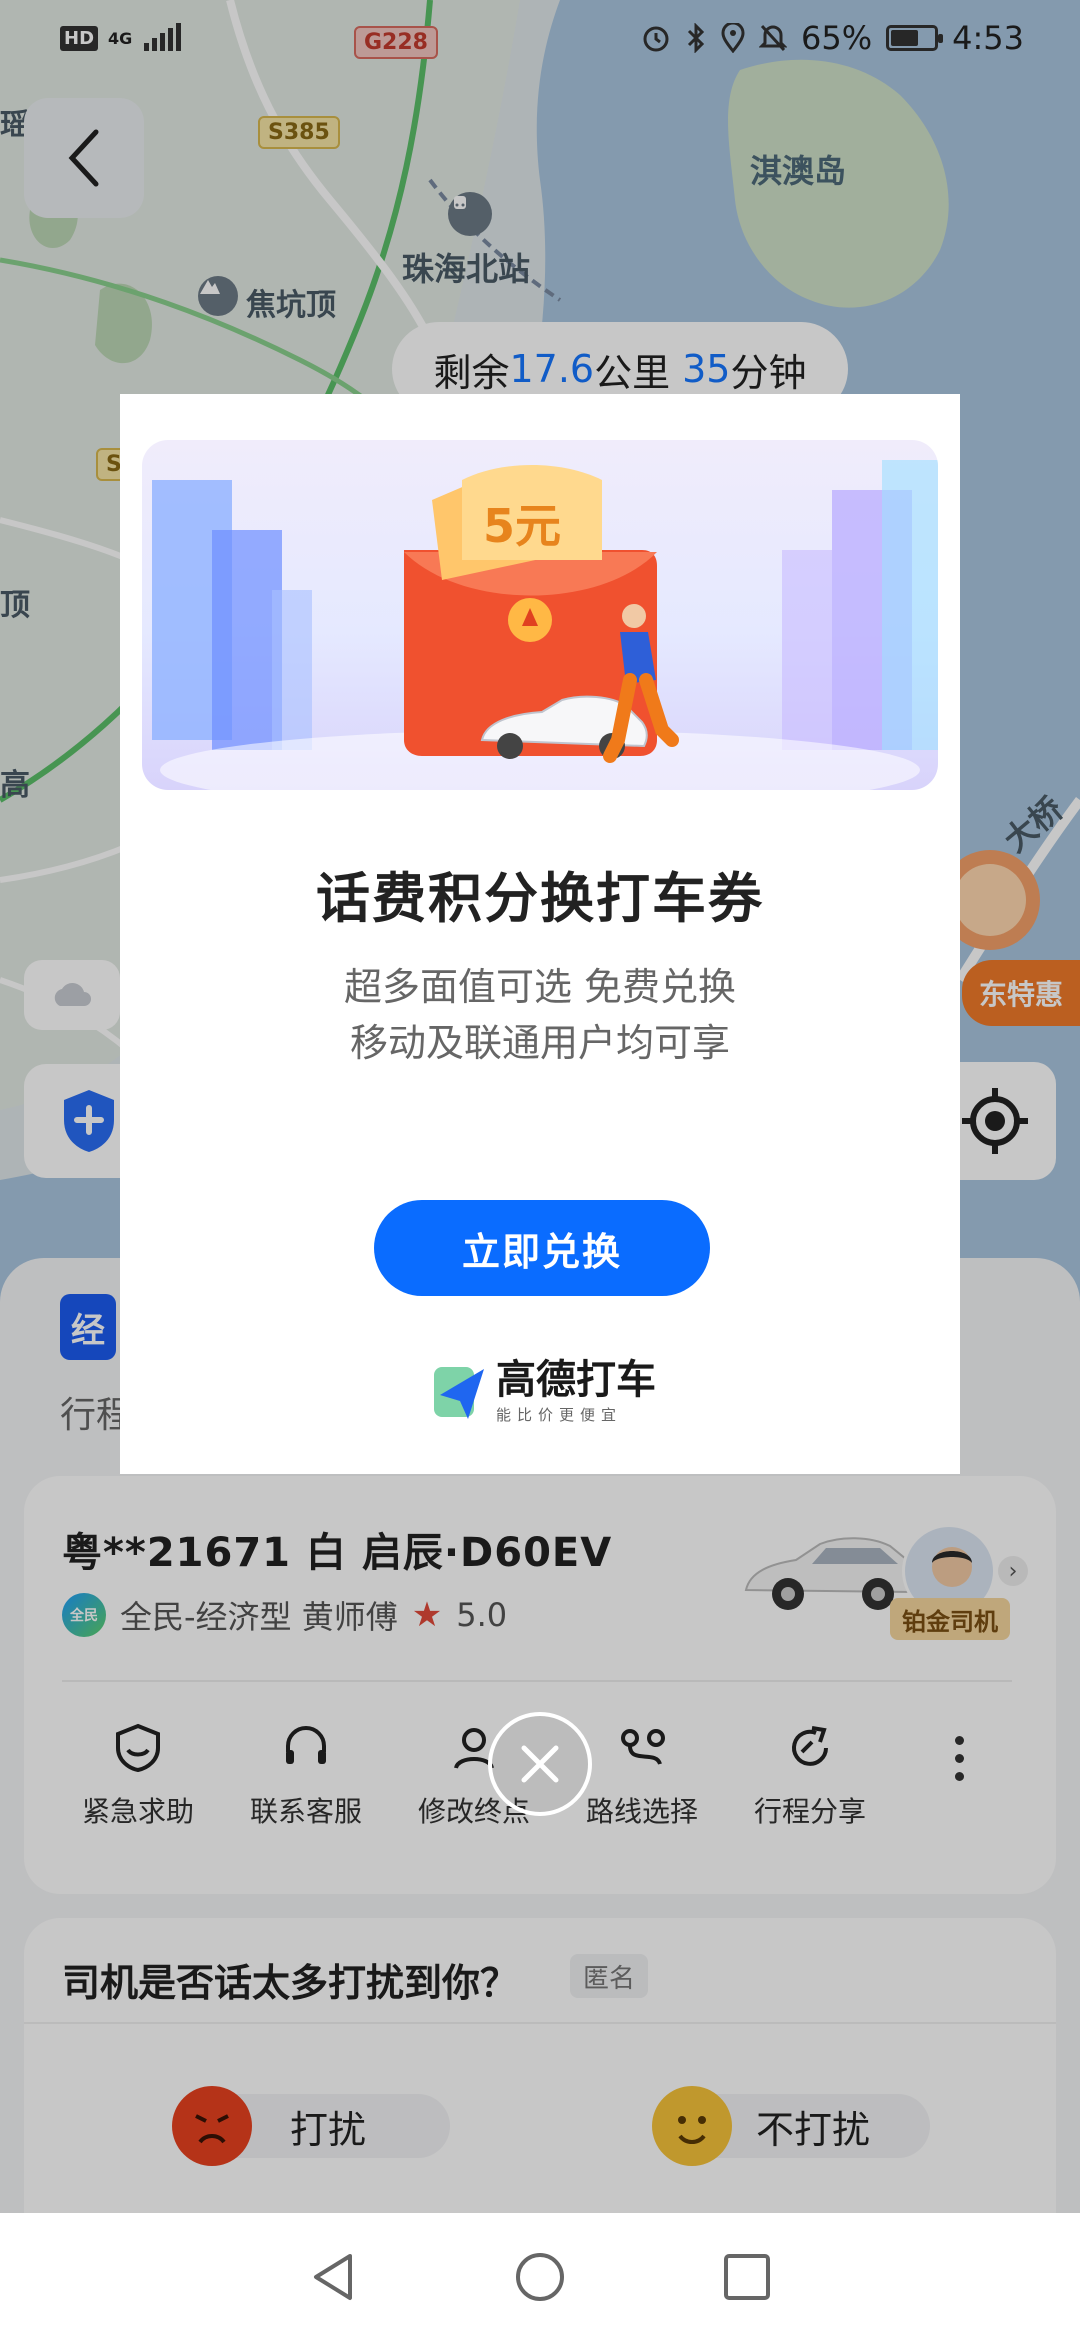 This screenshot has height=2340, width=1080. I want to click on promo-banner: 5元, so click(540, 615).